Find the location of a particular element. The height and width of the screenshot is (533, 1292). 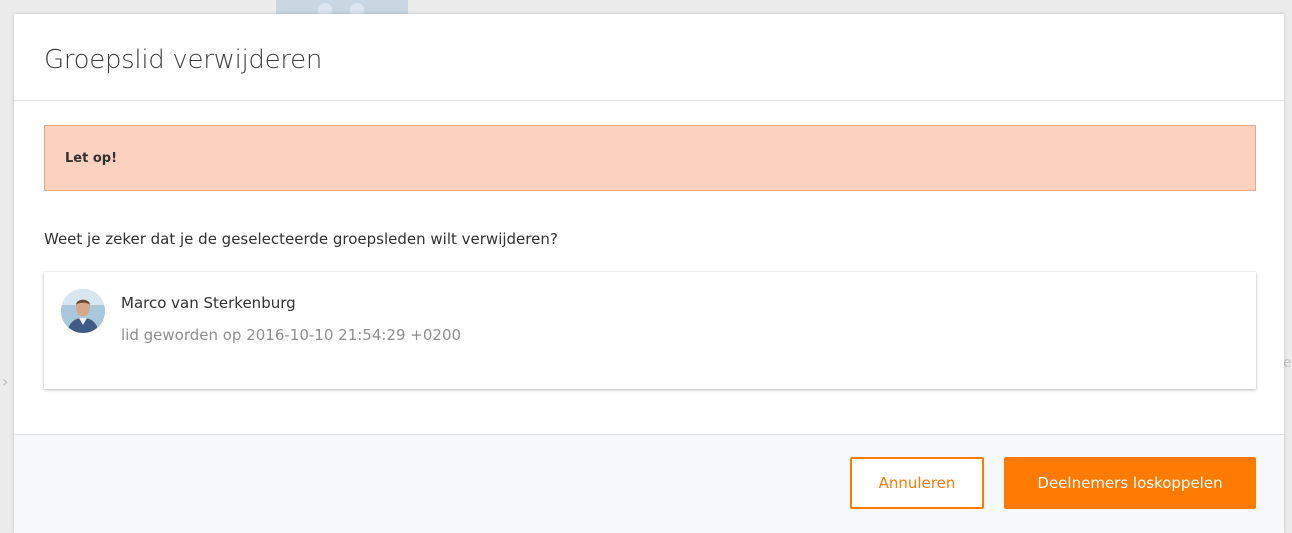

cancel-button: Annuleren is located at coordinates (917, 483).